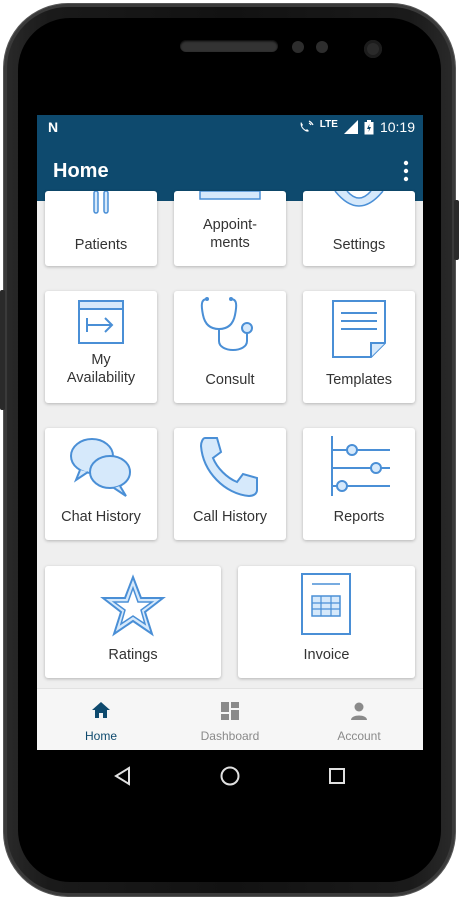 The image size is (459, 900). I want to click on tile-label: Patients, so click(101, 245).